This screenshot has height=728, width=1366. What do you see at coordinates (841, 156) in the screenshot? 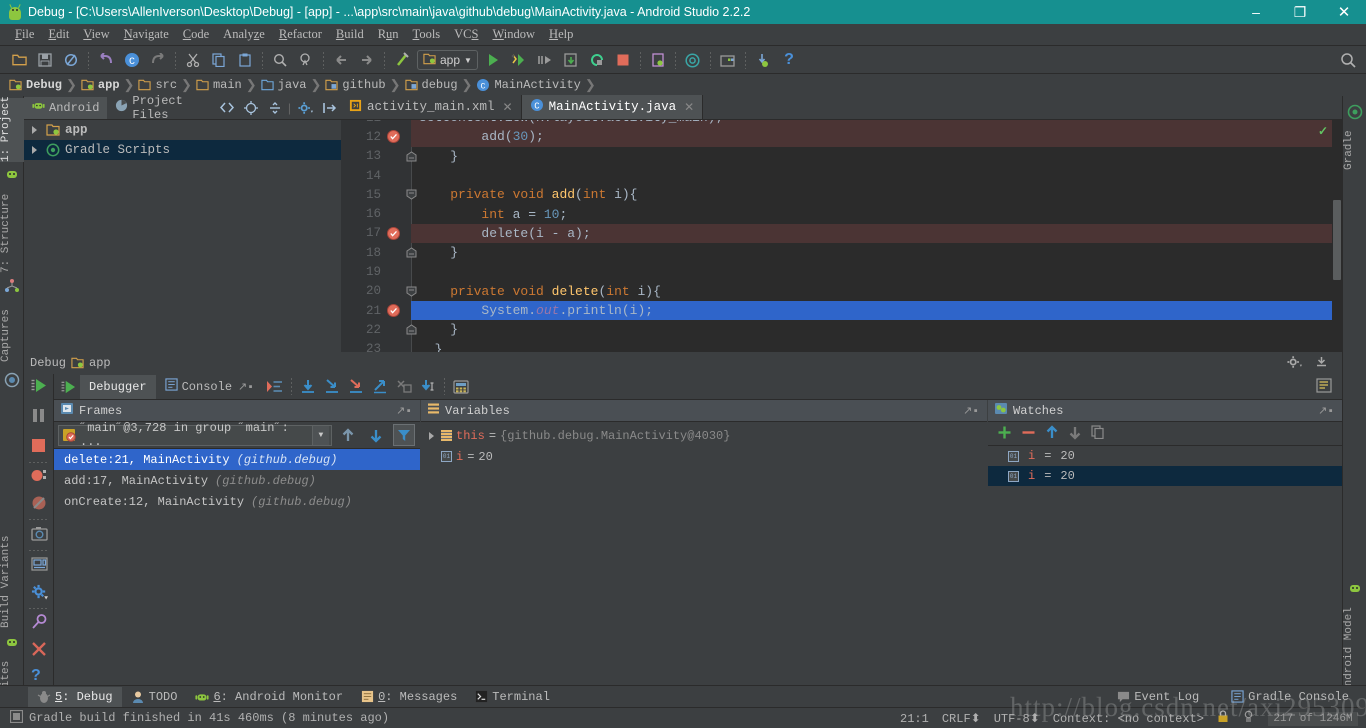
I see `code-line: 13 }` at bounding box center [841, 156].